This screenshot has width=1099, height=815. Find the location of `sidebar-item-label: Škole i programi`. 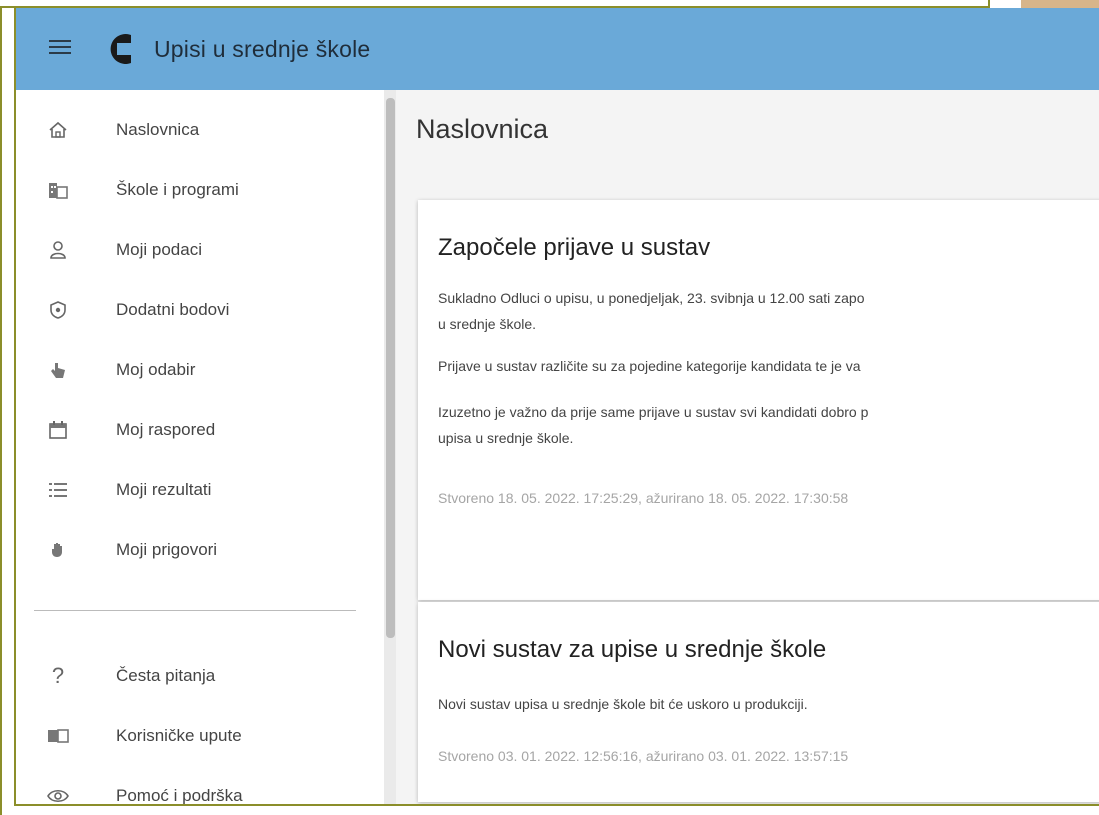

sidebar-item-label: Škole i programi is located at coordinates (177, 189).